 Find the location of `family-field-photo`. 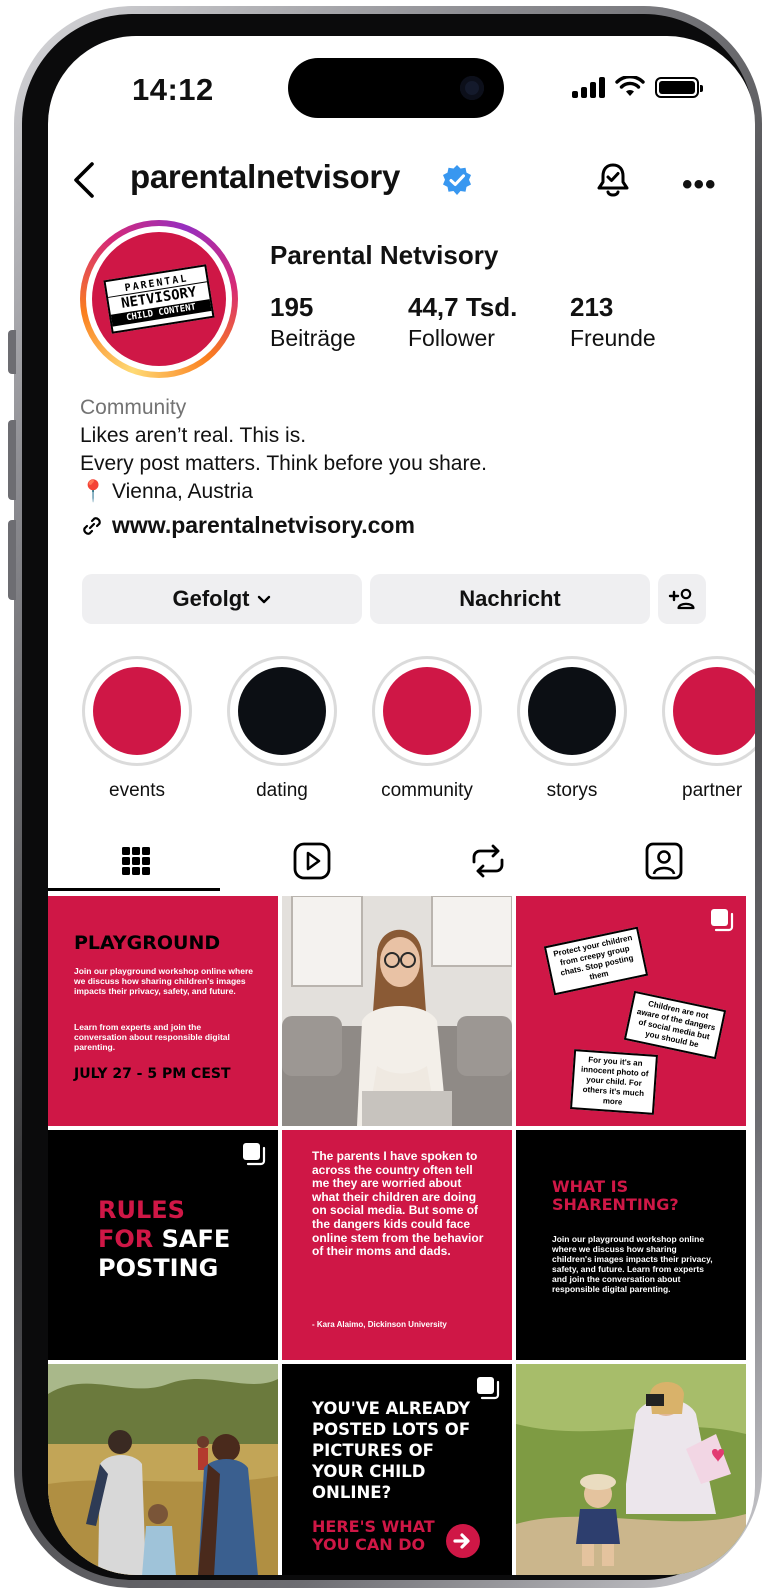

family-field-photo is located at coordinates (163, 1469).